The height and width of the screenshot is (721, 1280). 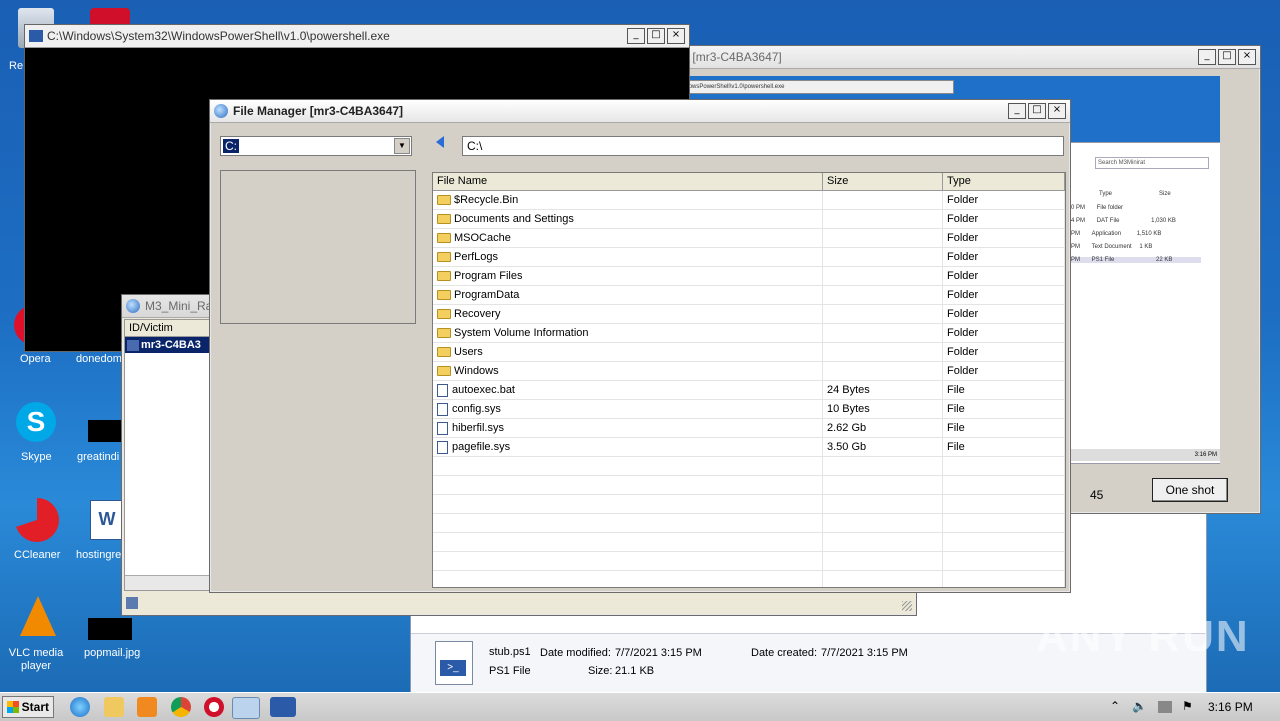 What do you see at coordinates (749, 200) in the screenshot?
I see `file-row: $Recycle.Bin Folder` at bounding box center [749, 200].